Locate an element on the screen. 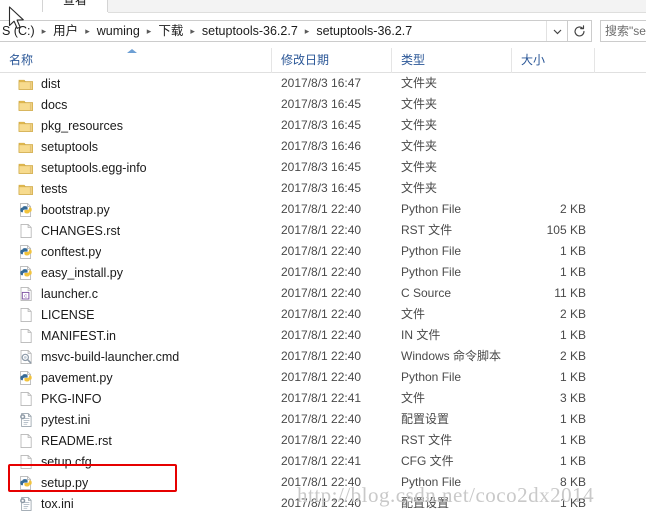 Image resolution: width=646 pixels, height=520 pixels. file-row: c launcher.c 2017/8/1 22:40 C Source 11 KB is located at coordinates (323, 293).